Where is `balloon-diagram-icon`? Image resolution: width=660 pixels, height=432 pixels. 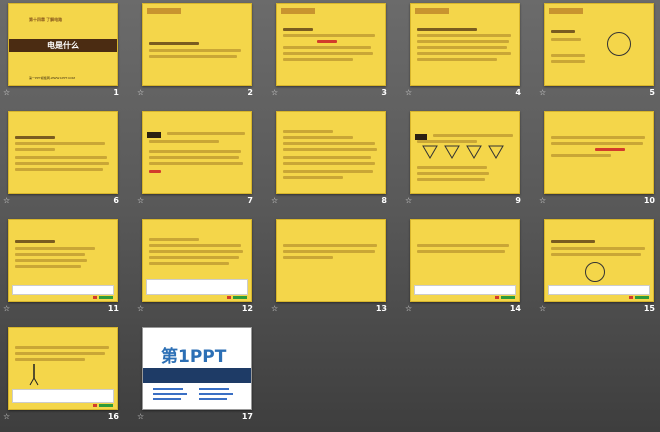
balloon-diagram-icon is located at coordinates (463, 152).